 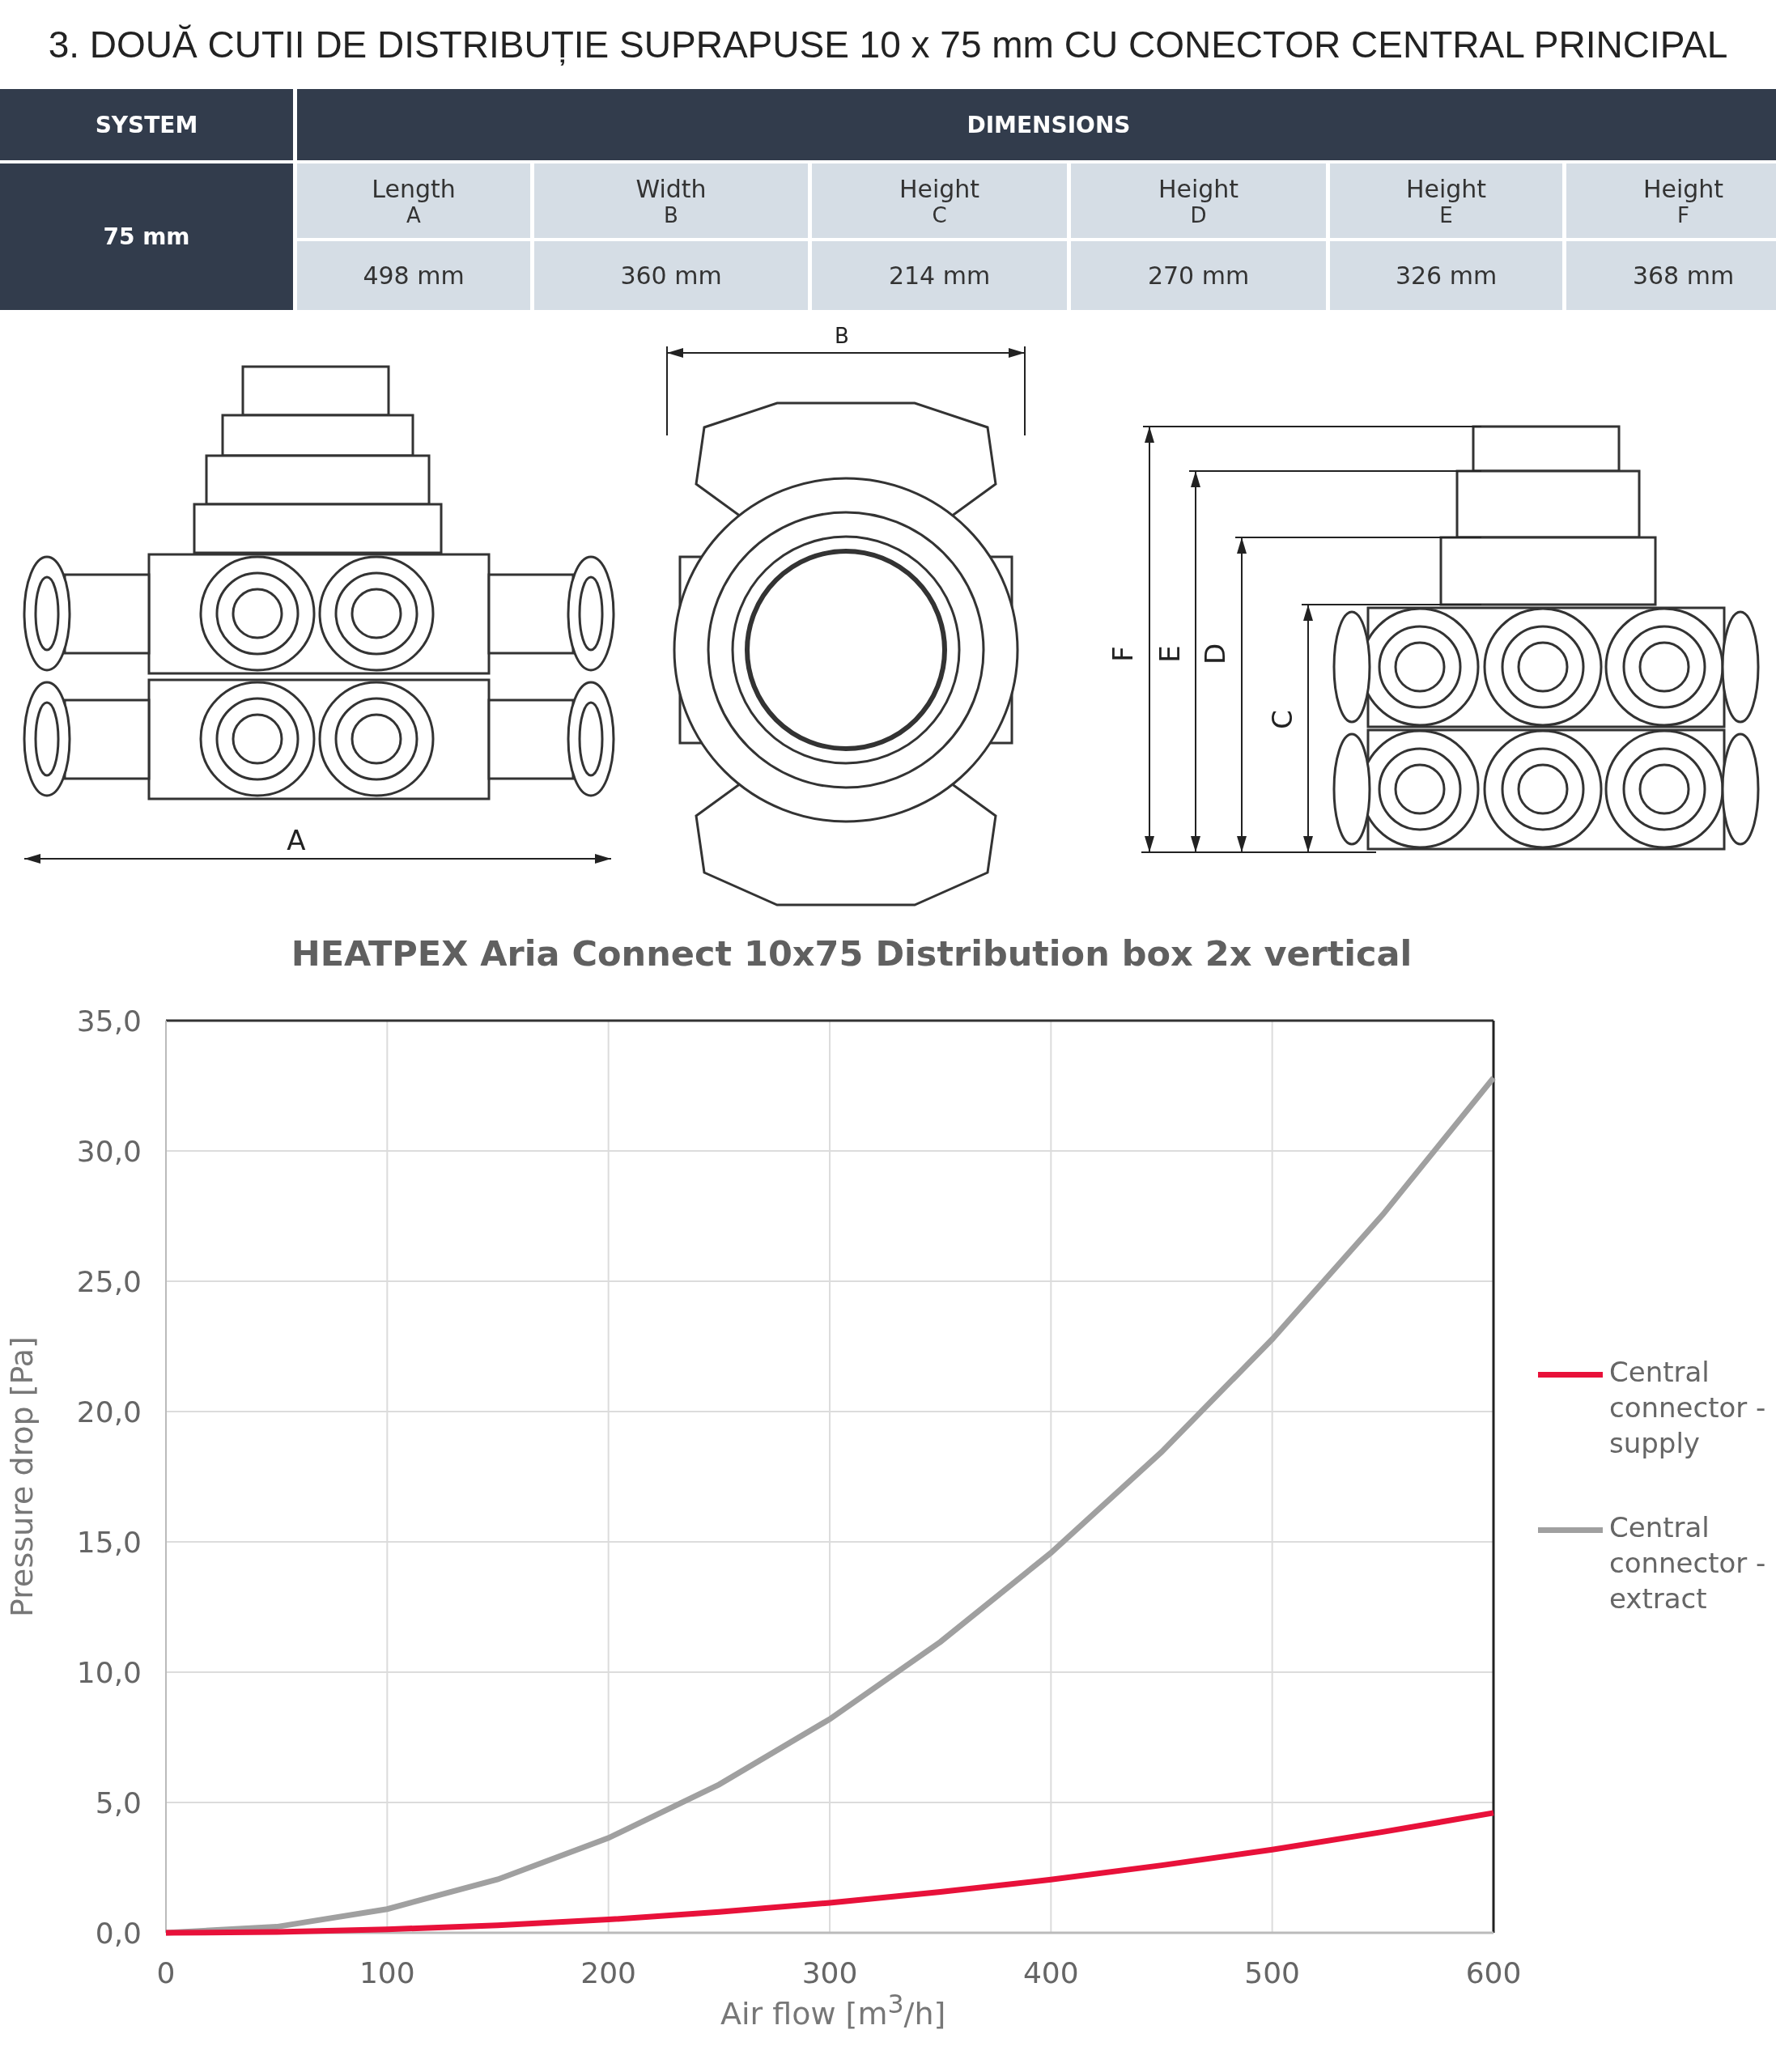 What do you see at coordinates (1671, 200) in the screenshot?
I see `table-cell: Height F` at bounding box center [1671, 200].